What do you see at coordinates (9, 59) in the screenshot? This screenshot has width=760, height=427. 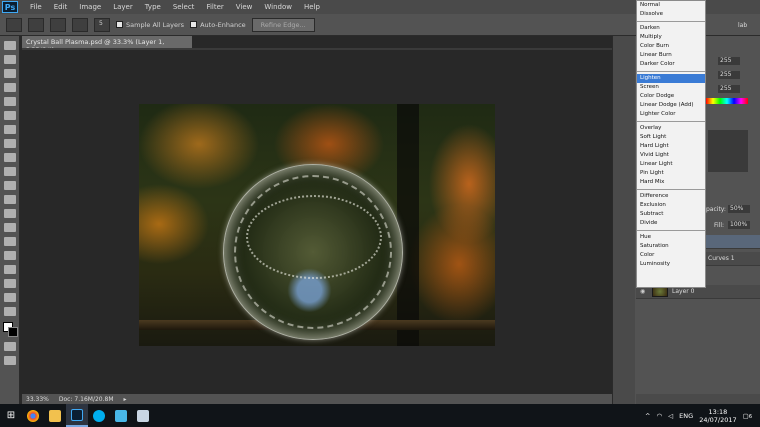 I see `marquee-tool-icon` at bounding box center [9, 59].